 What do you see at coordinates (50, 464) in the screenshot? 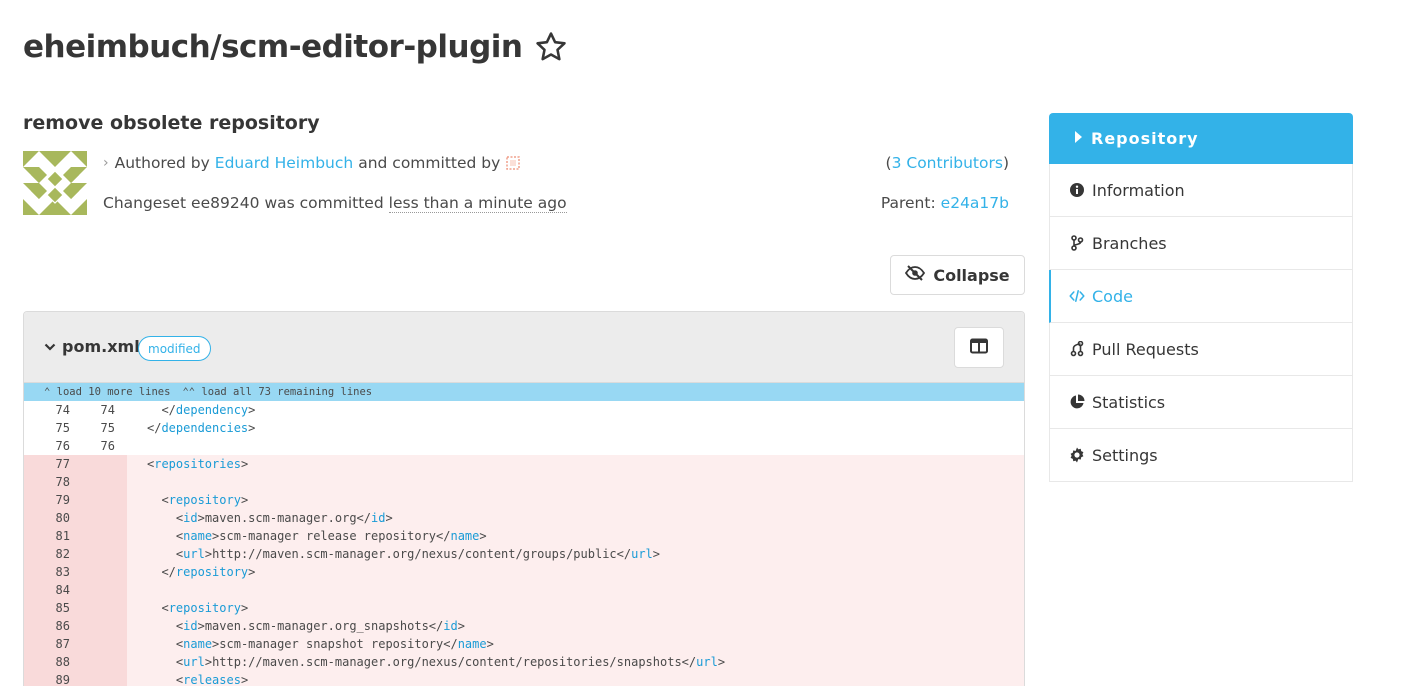
I see `old-line-number: 77` at bounding box center [50, 464].